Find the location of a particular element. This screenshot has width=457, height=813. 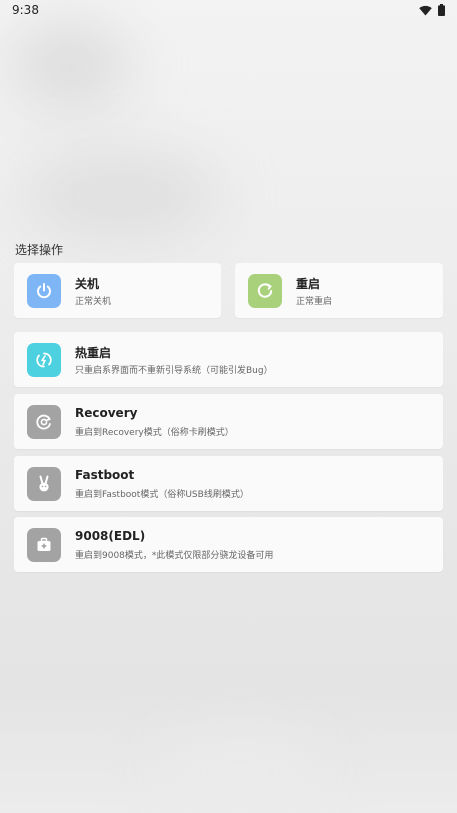

fastboot-option: Fastboot 重启到Fastboot模式（俗称USB线刷模式） is located at coordinates (228, 483).